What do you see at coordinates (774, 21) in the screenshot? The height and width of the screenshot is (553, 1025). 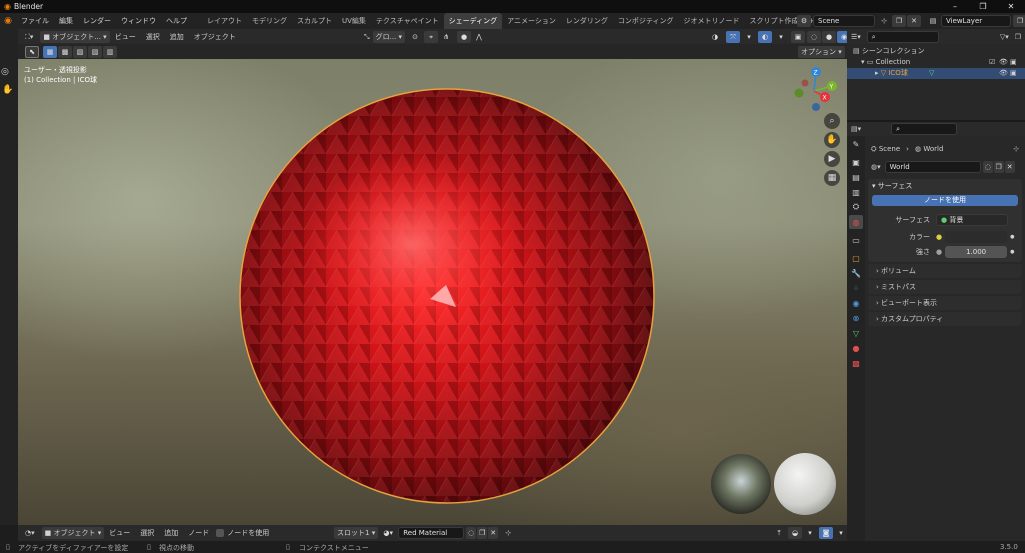 I see `tab-scripting: スクリプト作成` at bounding box center [774, 21].